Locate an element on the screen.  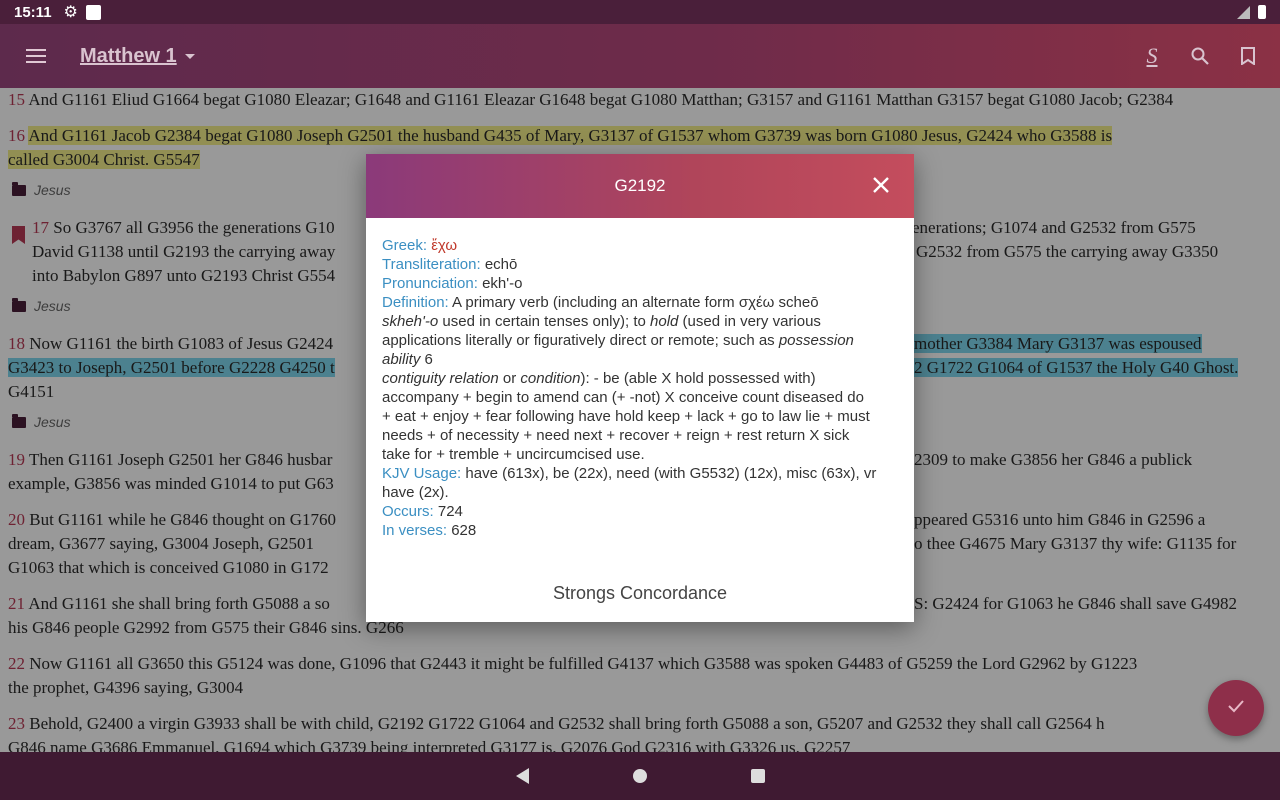
translit-row: Transliteration: echō is located at coordinates (640, 264).